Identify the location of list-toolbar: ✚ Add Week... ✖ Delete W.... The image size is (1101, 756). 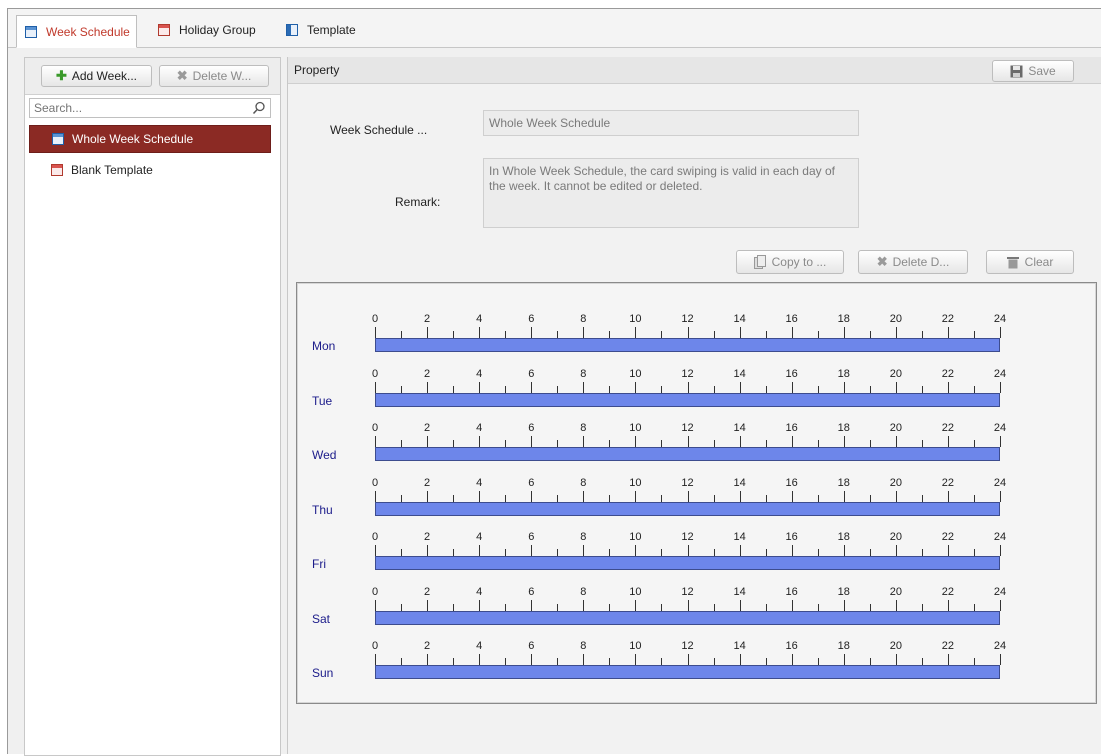
(152, 76).